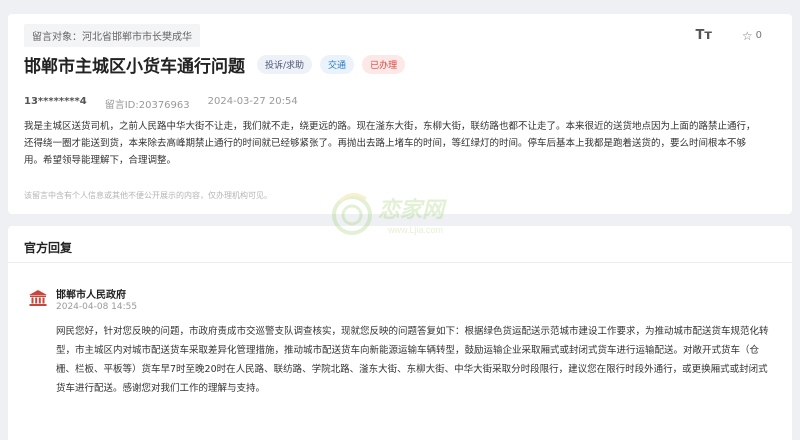  Describe the element at coordinates (252, 101) in the screenshot. I see `message-timestamp: 2024-03-27 20:54` at that location.